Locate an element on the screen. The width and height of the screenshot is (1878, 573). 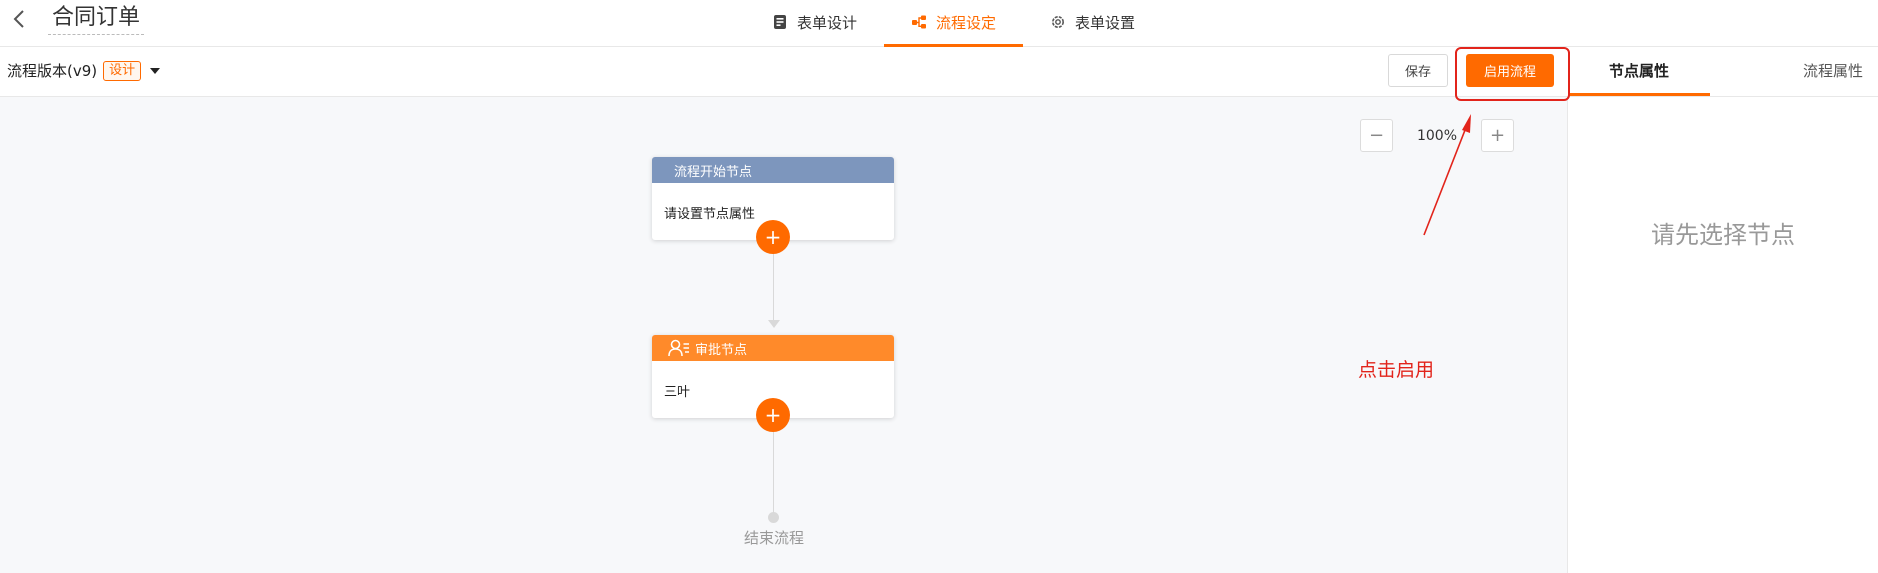
right-panel-tabs: 节点属性 流程属性 is located at coordinates (1723, 72).